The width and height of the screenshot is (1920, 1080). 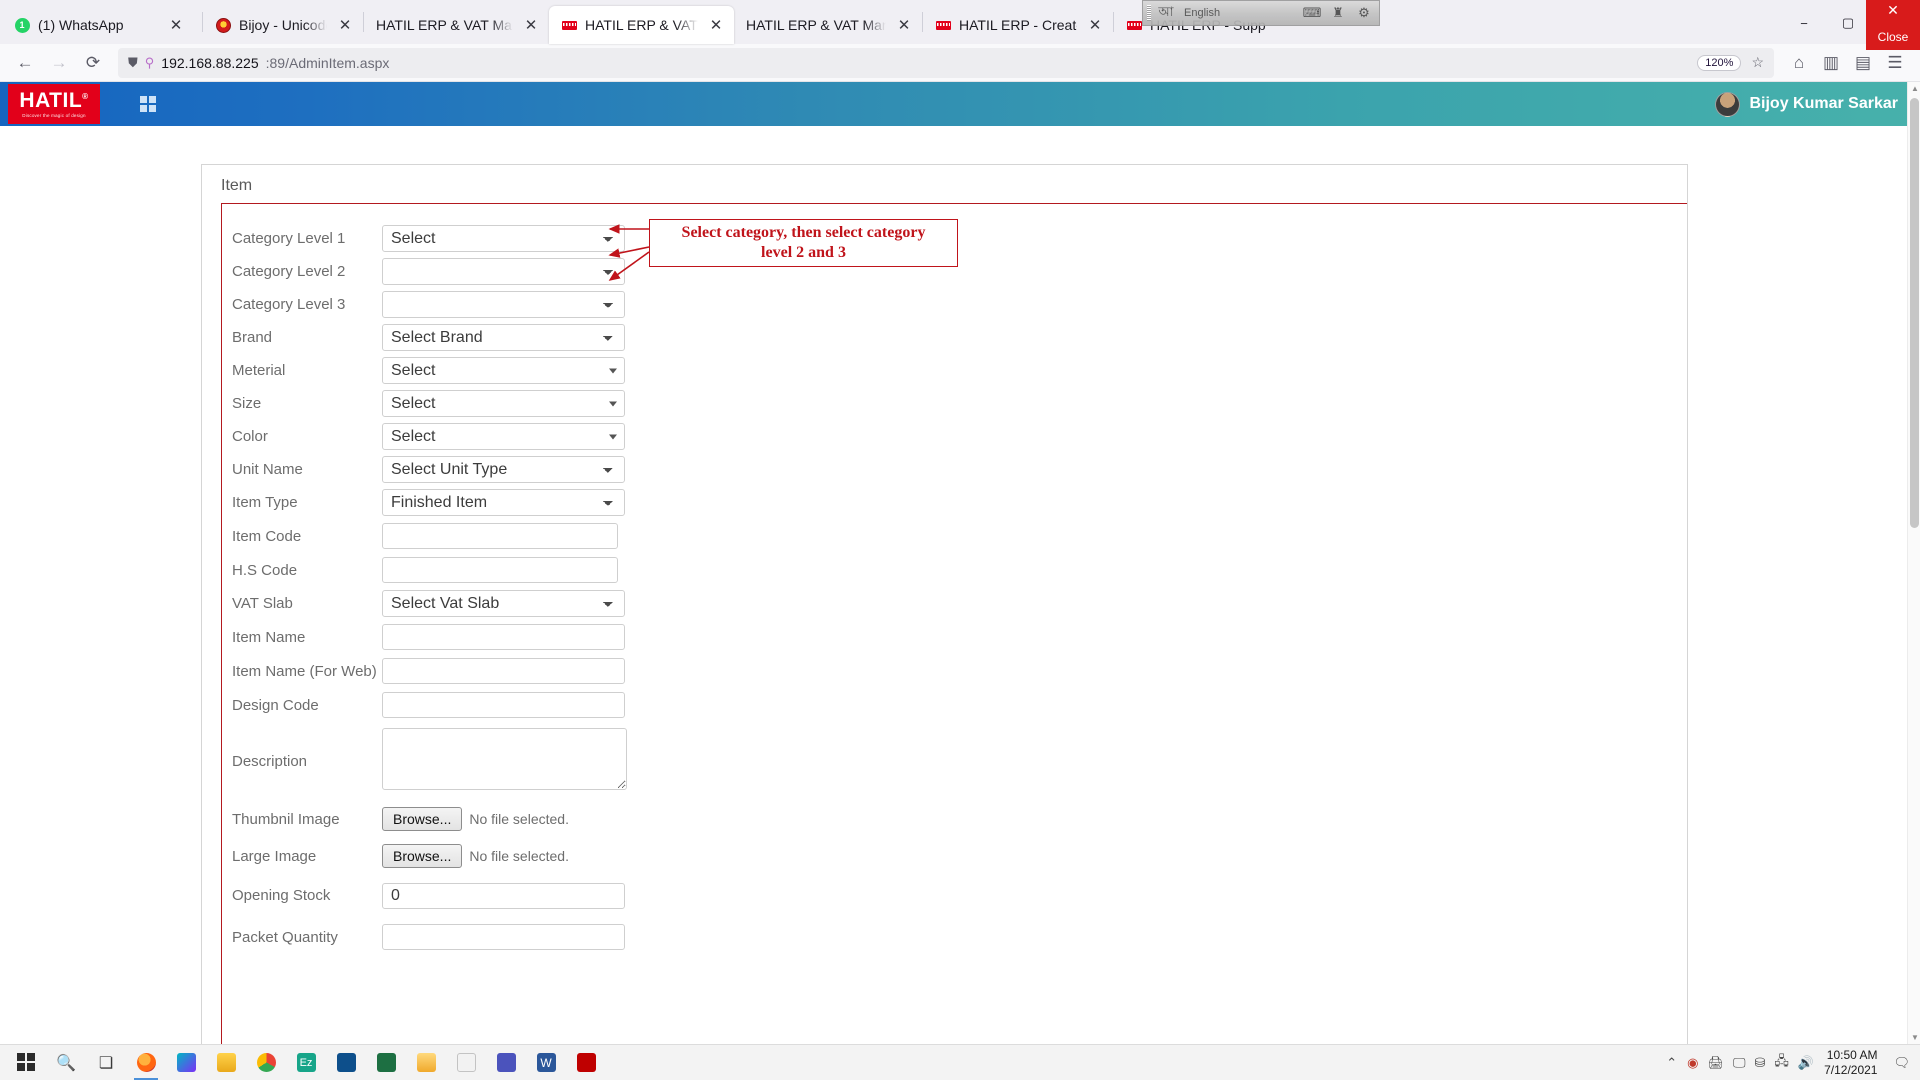 What do you see at coordinates (106, 1063) in the screenshot?
I see `task-view-icon: ❏` at bounding box center [106, 1063].